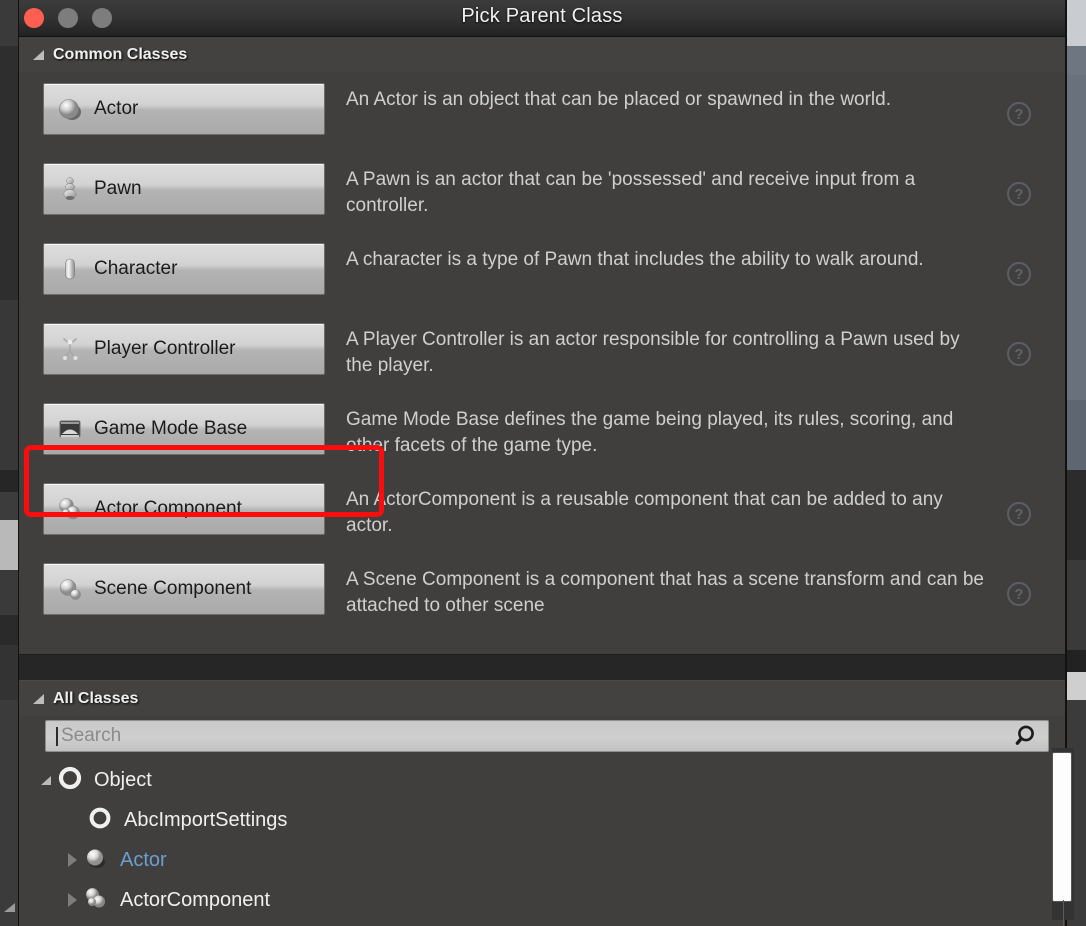  Describe the element at coordinates (1027, 736) in the screenshot. I see `search-icon` at that location.